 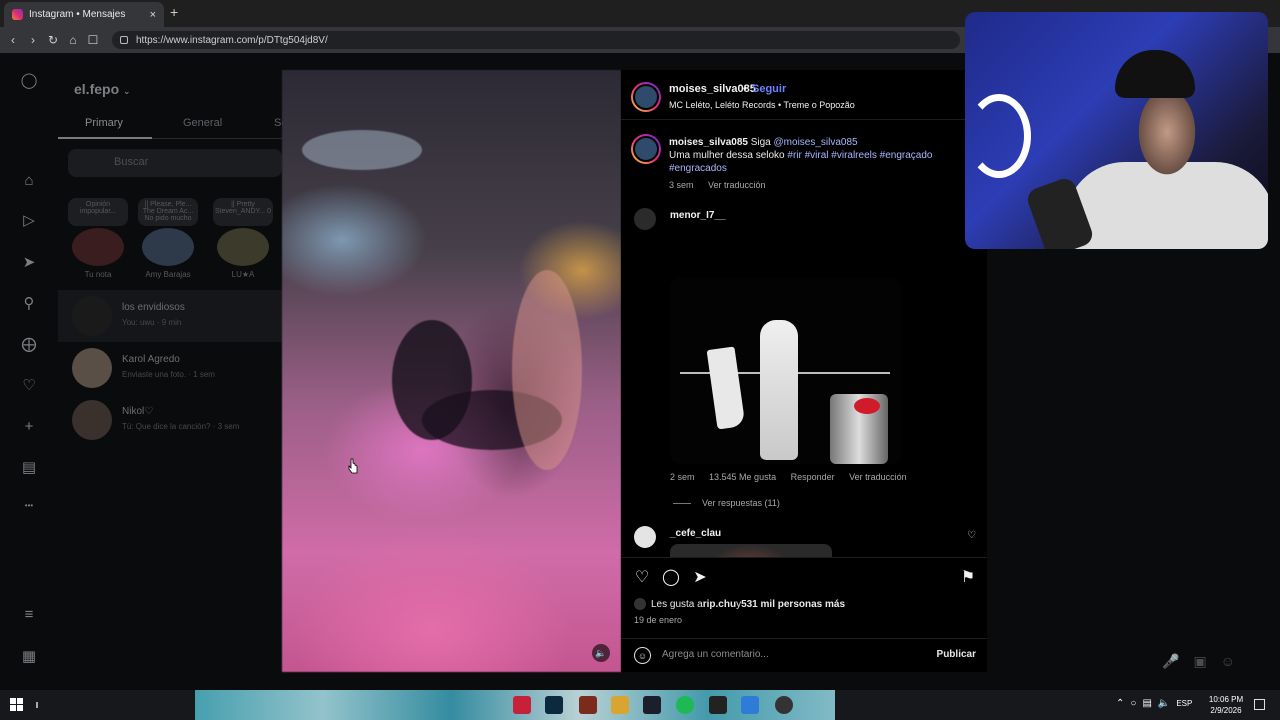 I want to click on instagram-favicon-icon, so click(x=17, y=14).